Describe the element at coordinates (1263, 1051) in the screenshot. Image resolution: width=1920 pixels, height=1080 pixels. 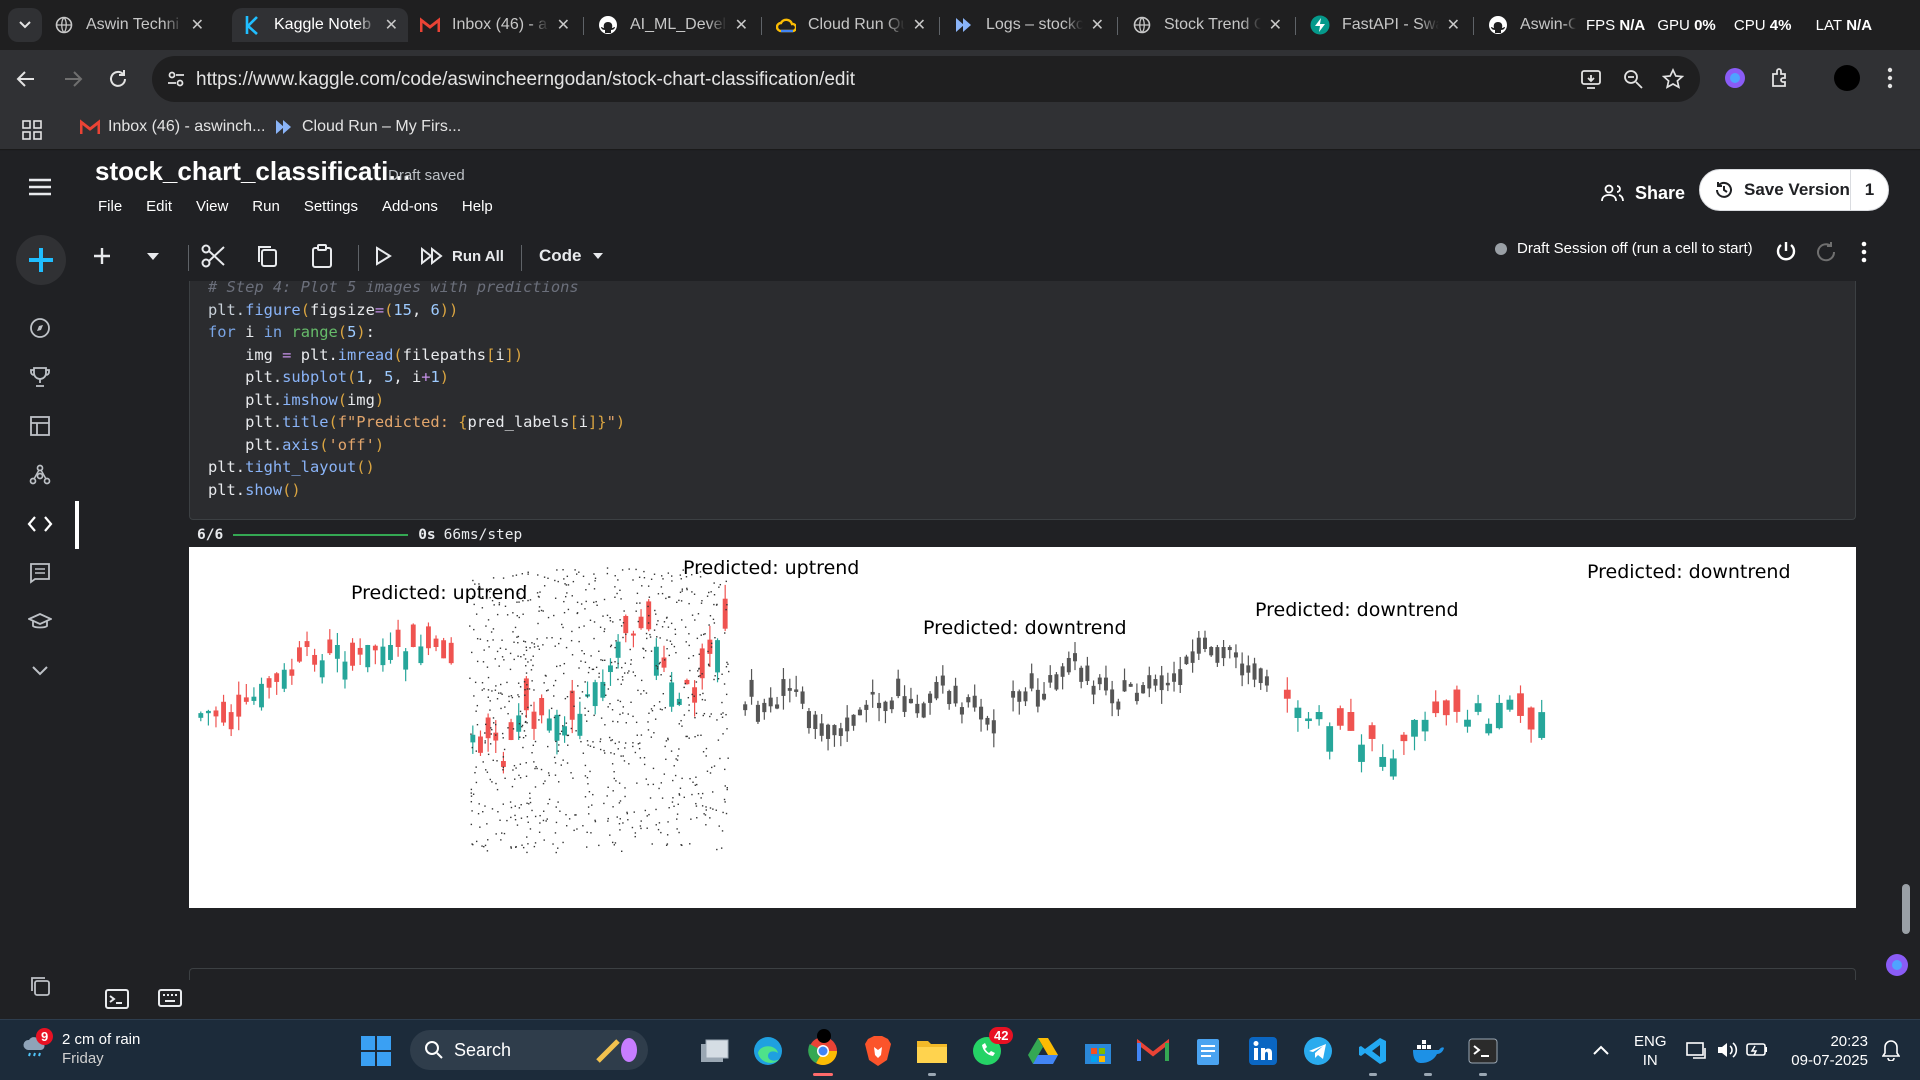
I see `linkedin-icon` at that location.